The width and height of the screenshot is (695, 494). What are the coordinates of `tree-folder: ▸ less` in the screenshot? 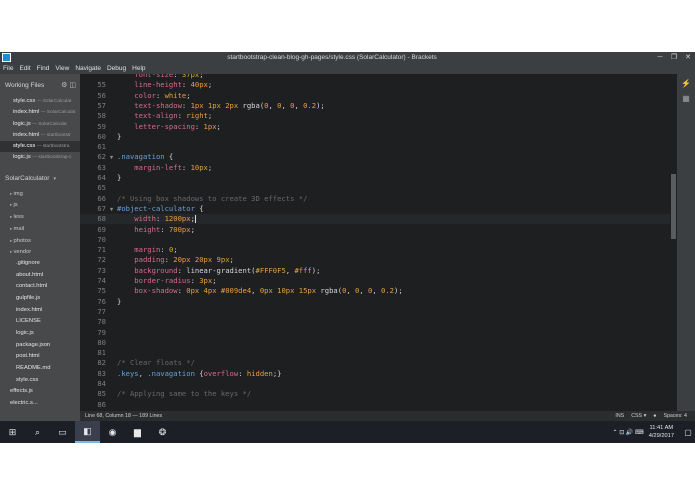 It's located at (40, 217).